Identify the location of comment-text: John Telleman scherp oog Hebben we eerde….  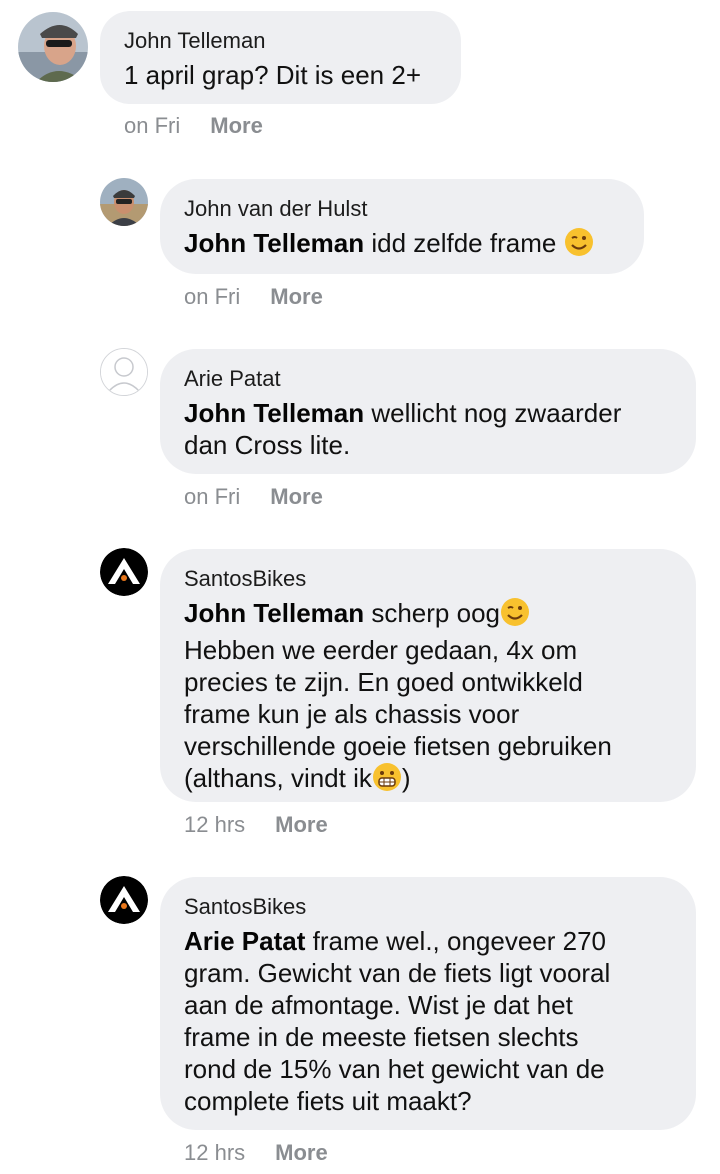
(428, 698).